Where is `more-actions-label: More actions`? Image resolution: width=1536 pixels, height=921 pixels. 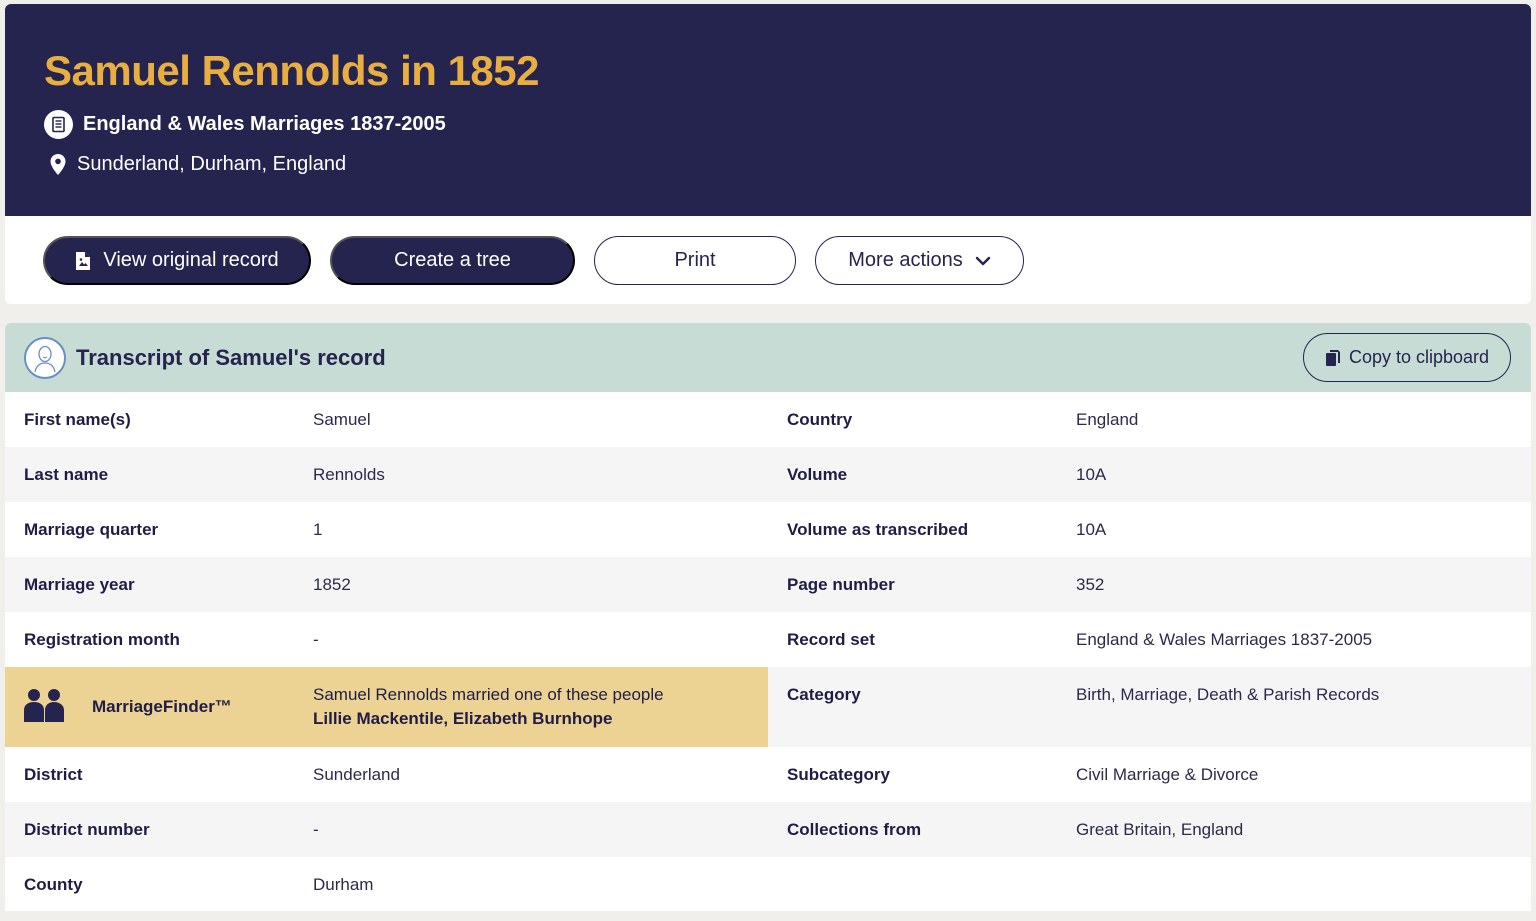
more-actions-label: More actions is located at coordinates (905, 260).